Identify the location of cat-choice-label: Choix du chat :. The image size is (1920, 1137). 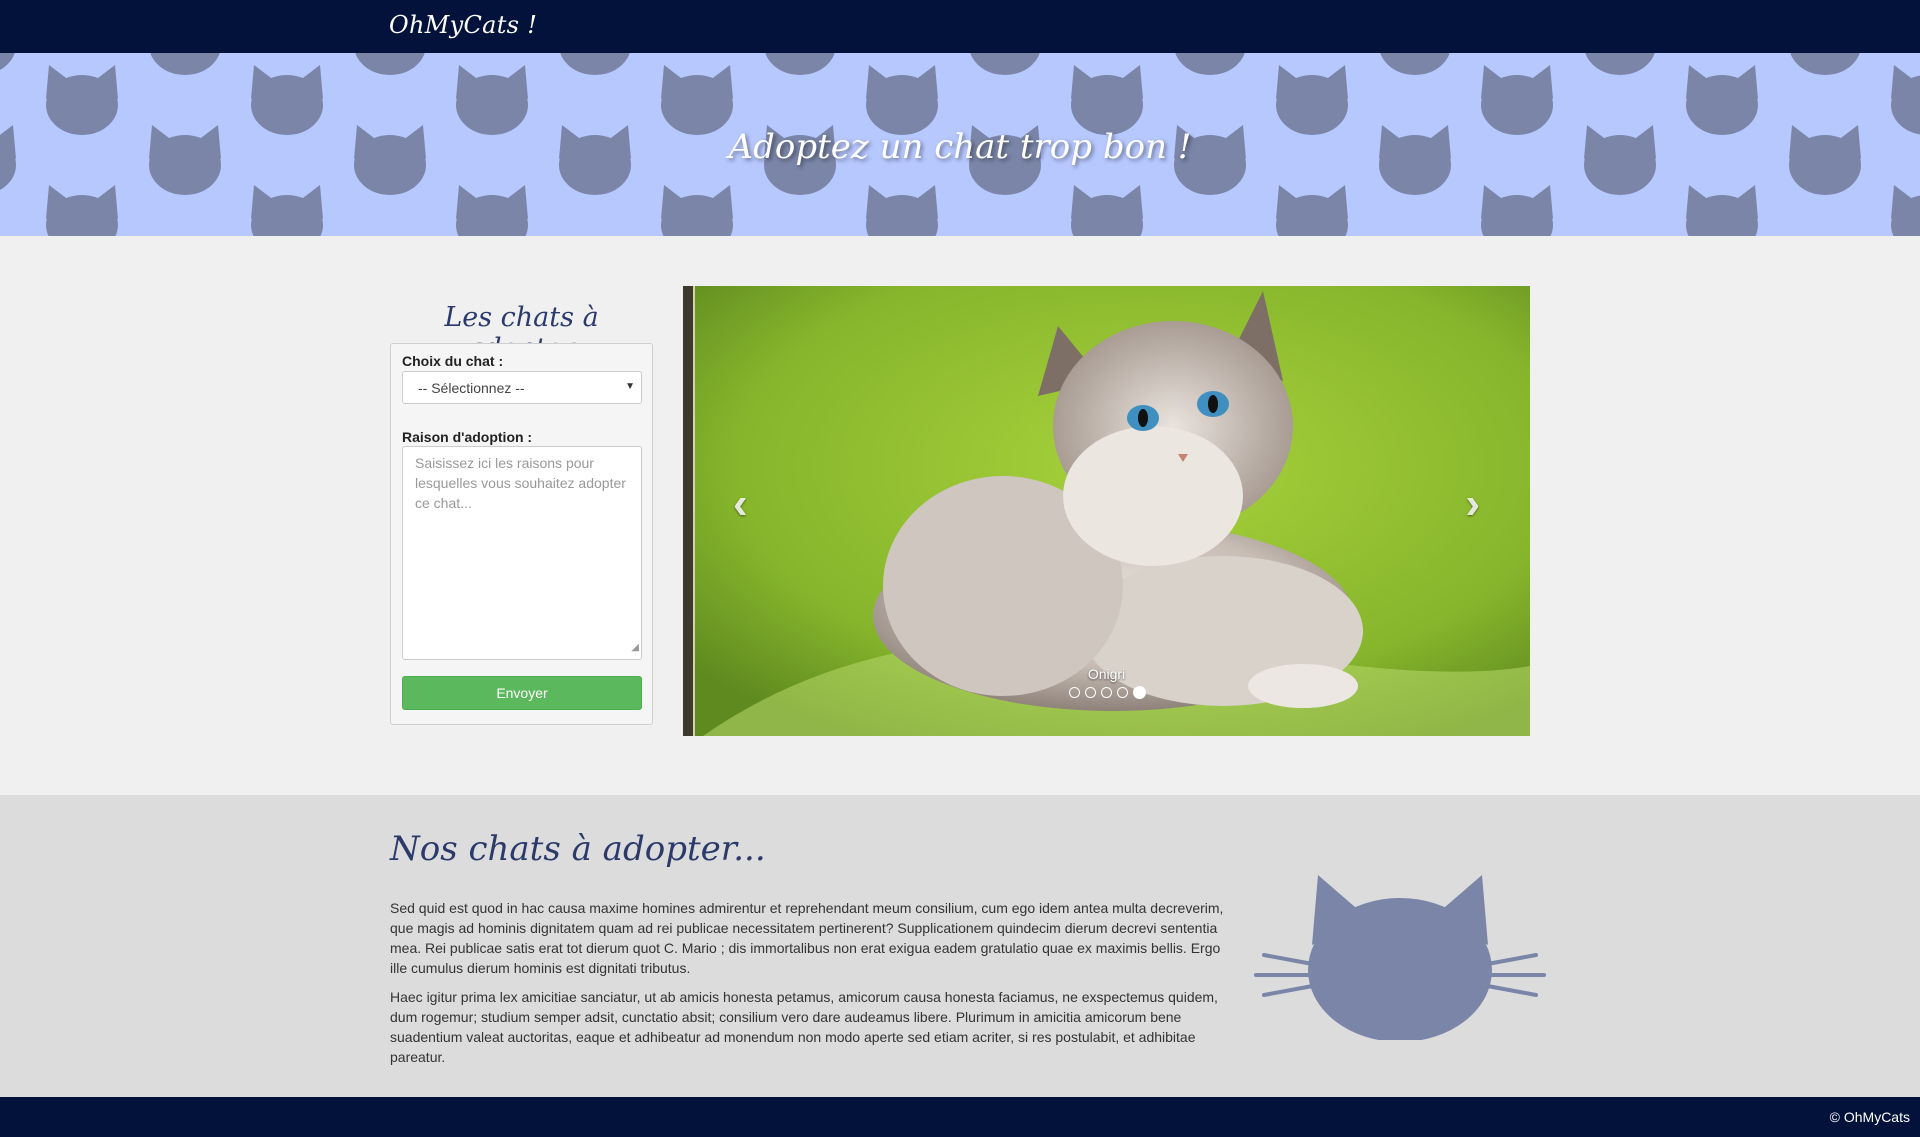
(453, 361).